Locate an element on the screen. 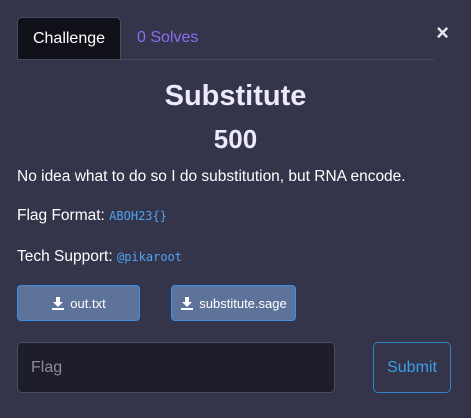  challenge-title: Substitute is located at coordinates (235, 96).